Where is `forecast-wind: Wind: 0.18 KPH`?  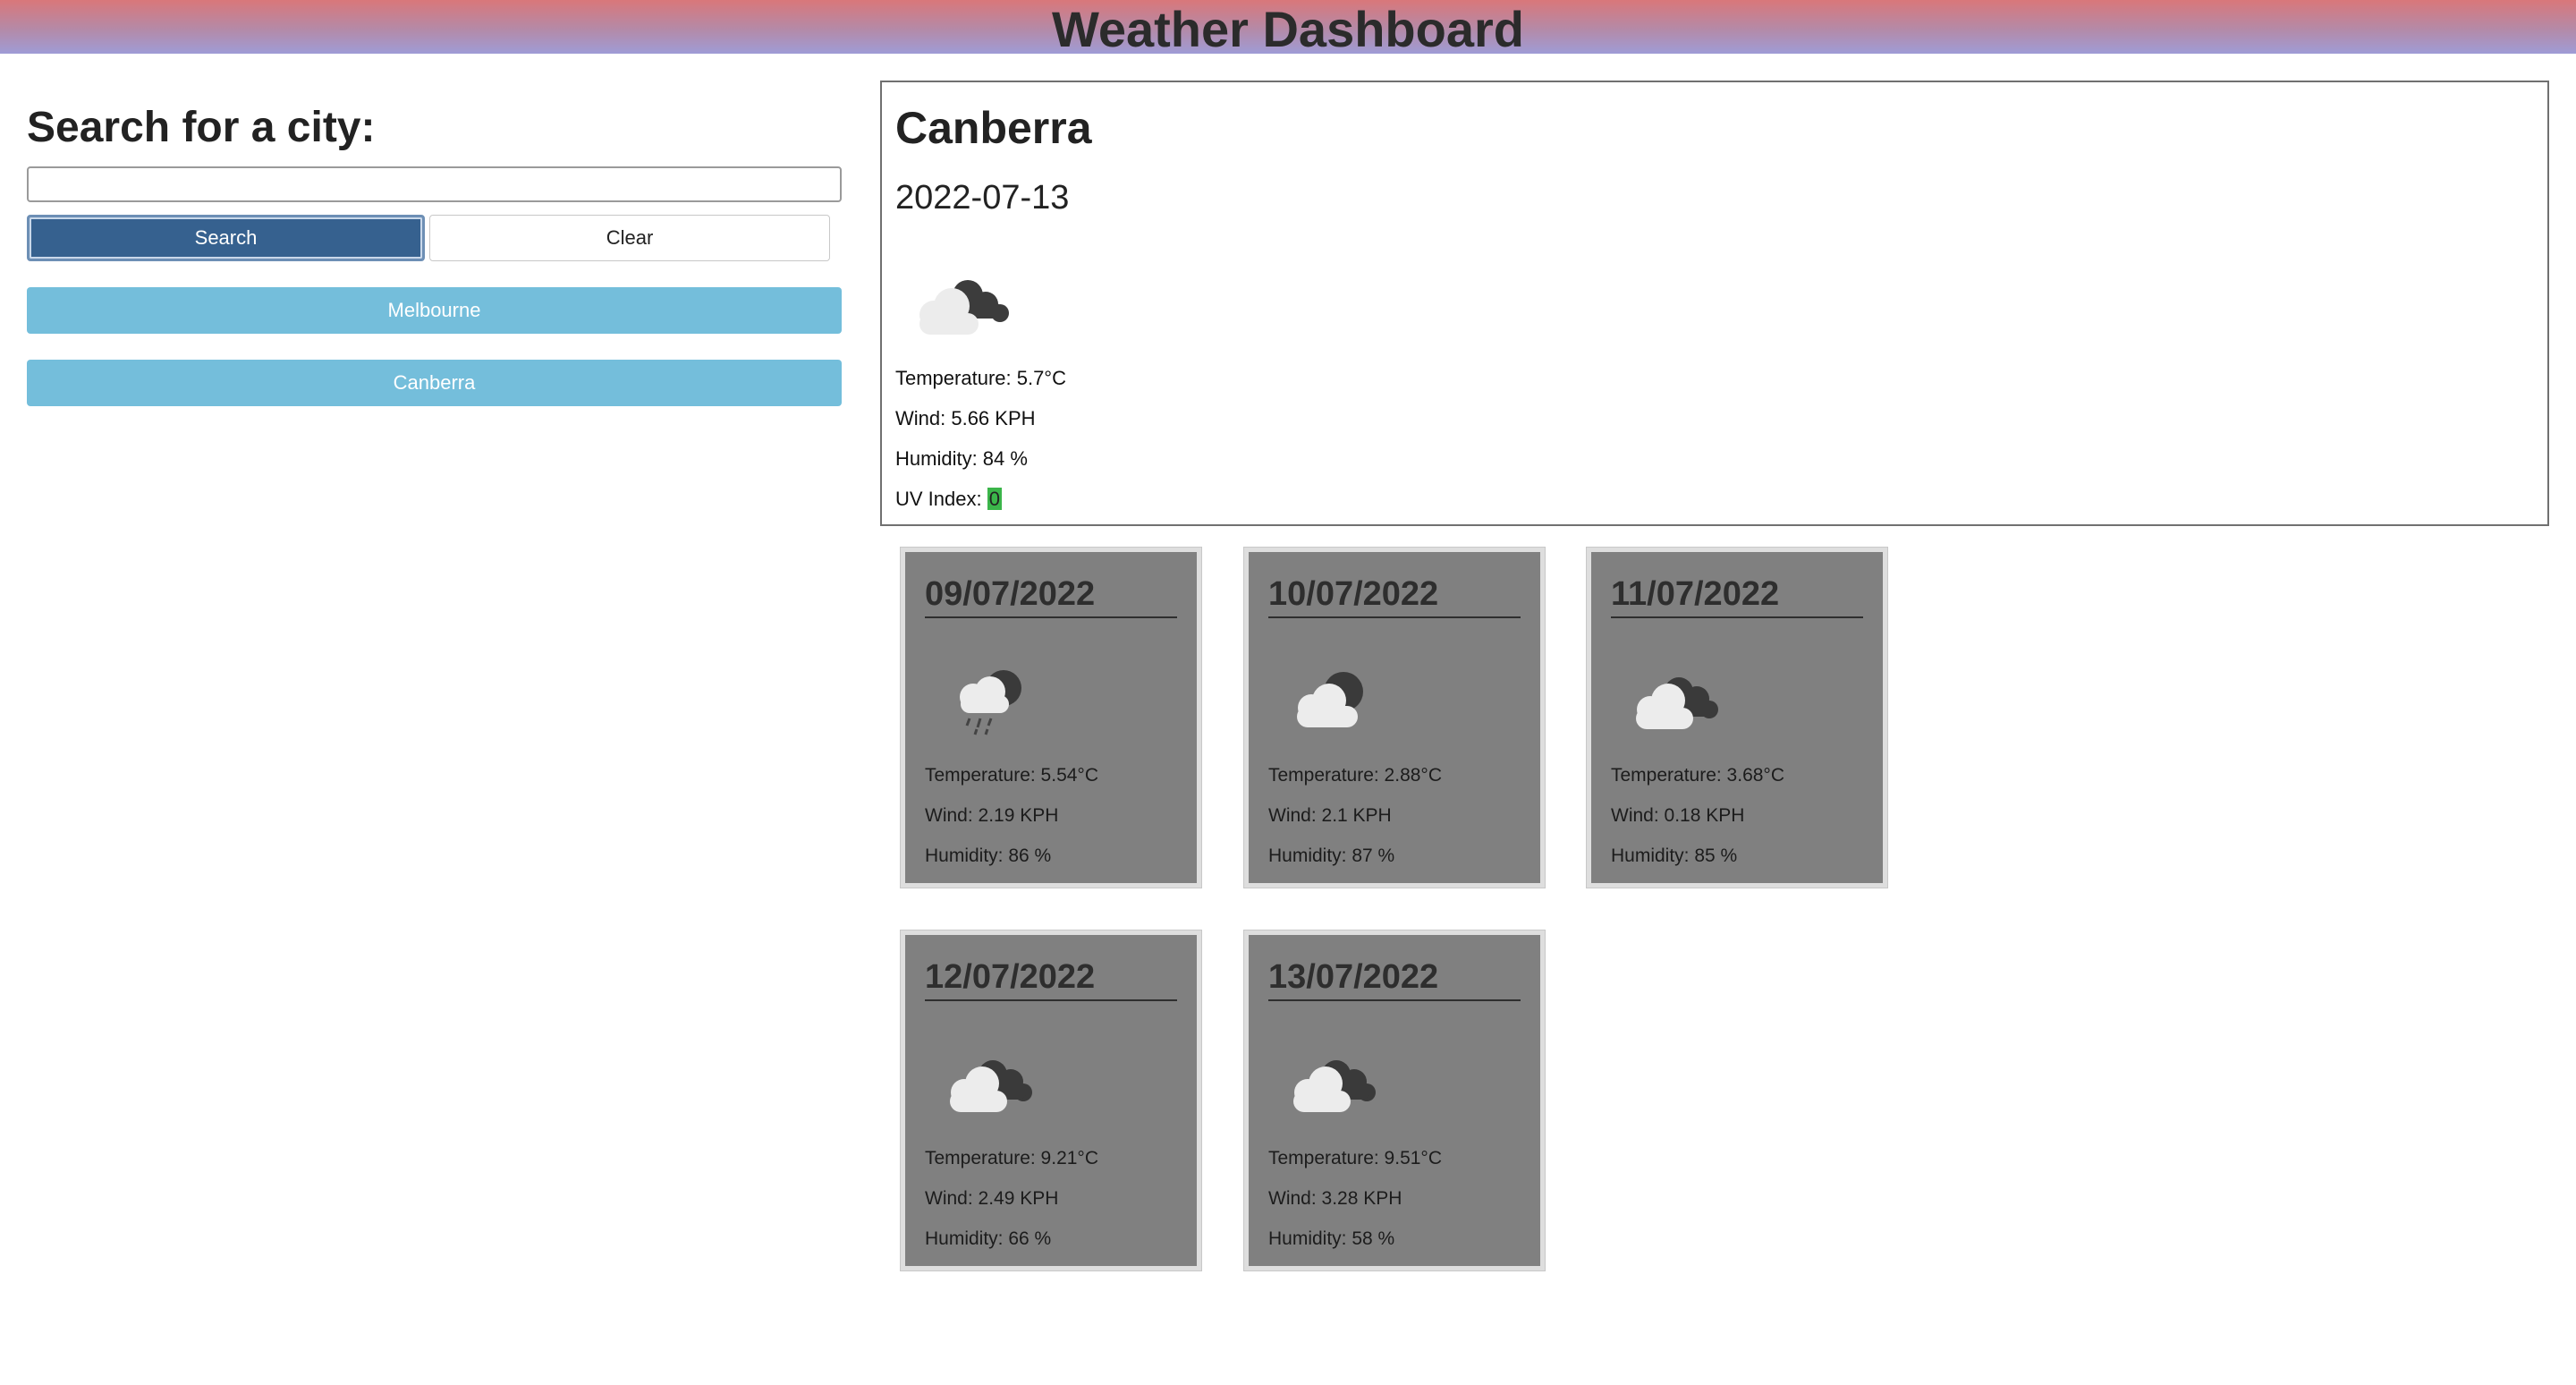
forecast-wind: Wind: 0.18 KPH is located at coordinates (1678, 815).